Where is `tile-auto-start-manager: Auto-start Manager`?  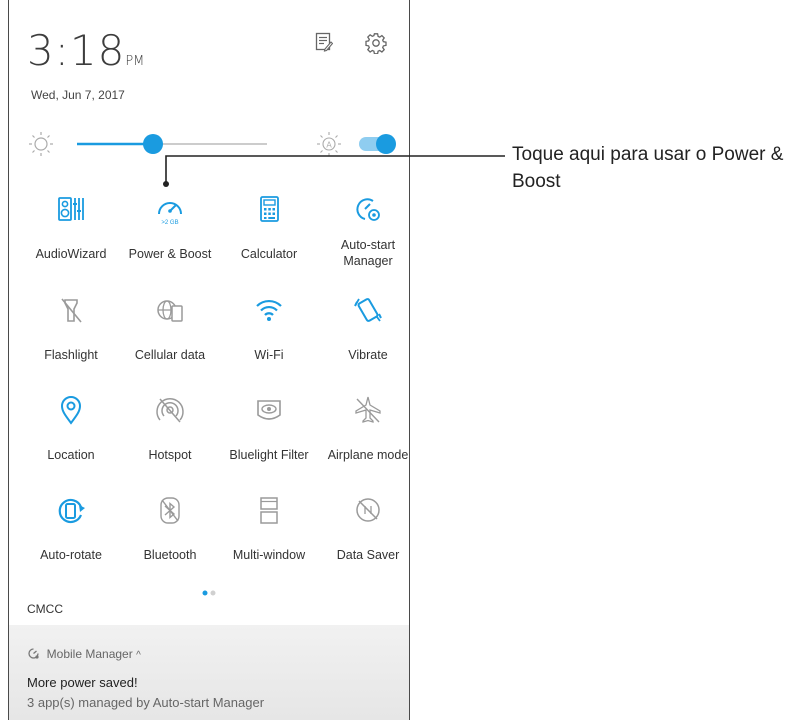 tile-auto-start-manager: Auto-start Manager is located at coordinates (364, 233).